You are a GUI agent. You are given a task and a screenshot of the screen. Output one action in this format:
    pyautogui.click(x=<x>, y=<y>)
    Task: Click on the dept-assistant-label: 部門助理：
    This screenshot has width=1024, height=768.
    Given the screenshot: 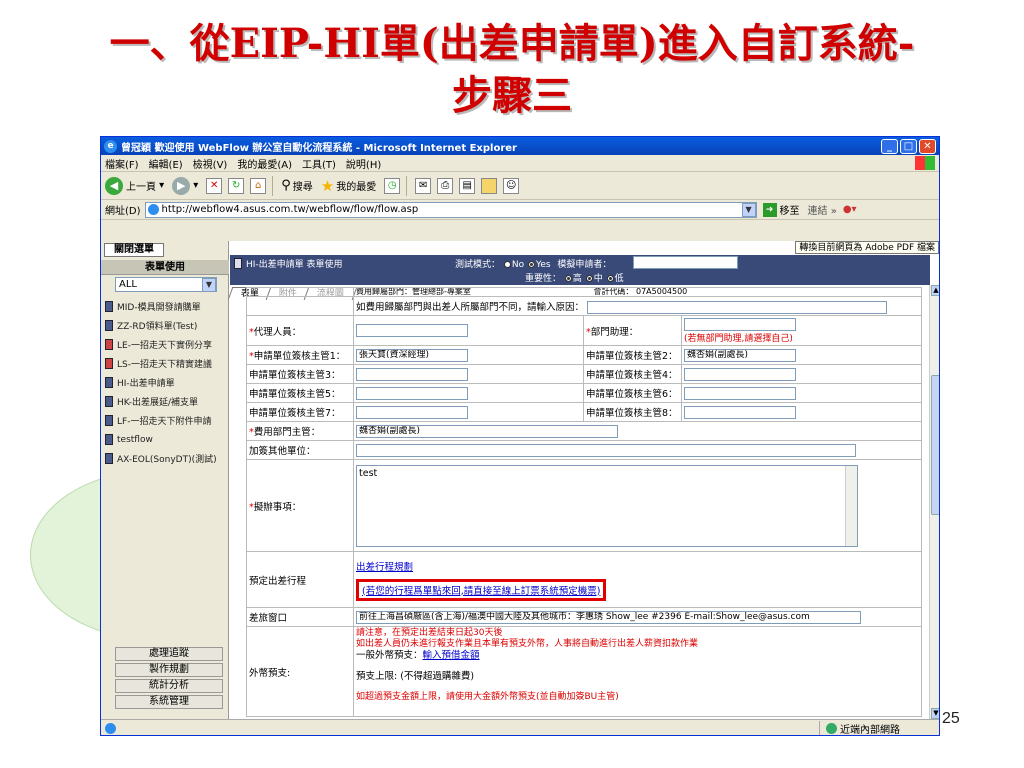 What is the action you would take?
    pyautogui.click(x=614, y=332)
    